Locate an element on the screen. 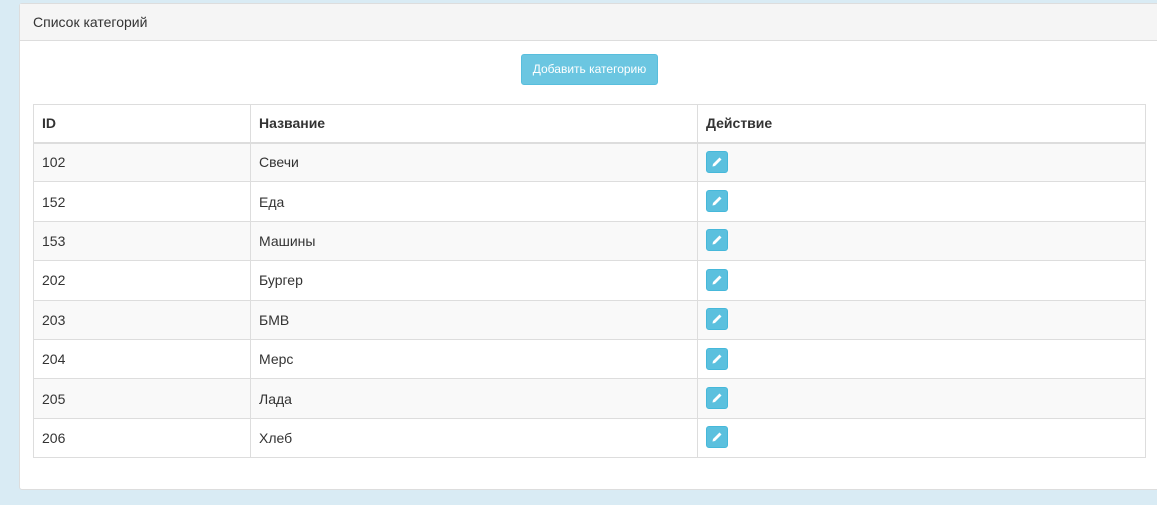  add-category-button: Добавить категорию is located at coordinates (589, 69).